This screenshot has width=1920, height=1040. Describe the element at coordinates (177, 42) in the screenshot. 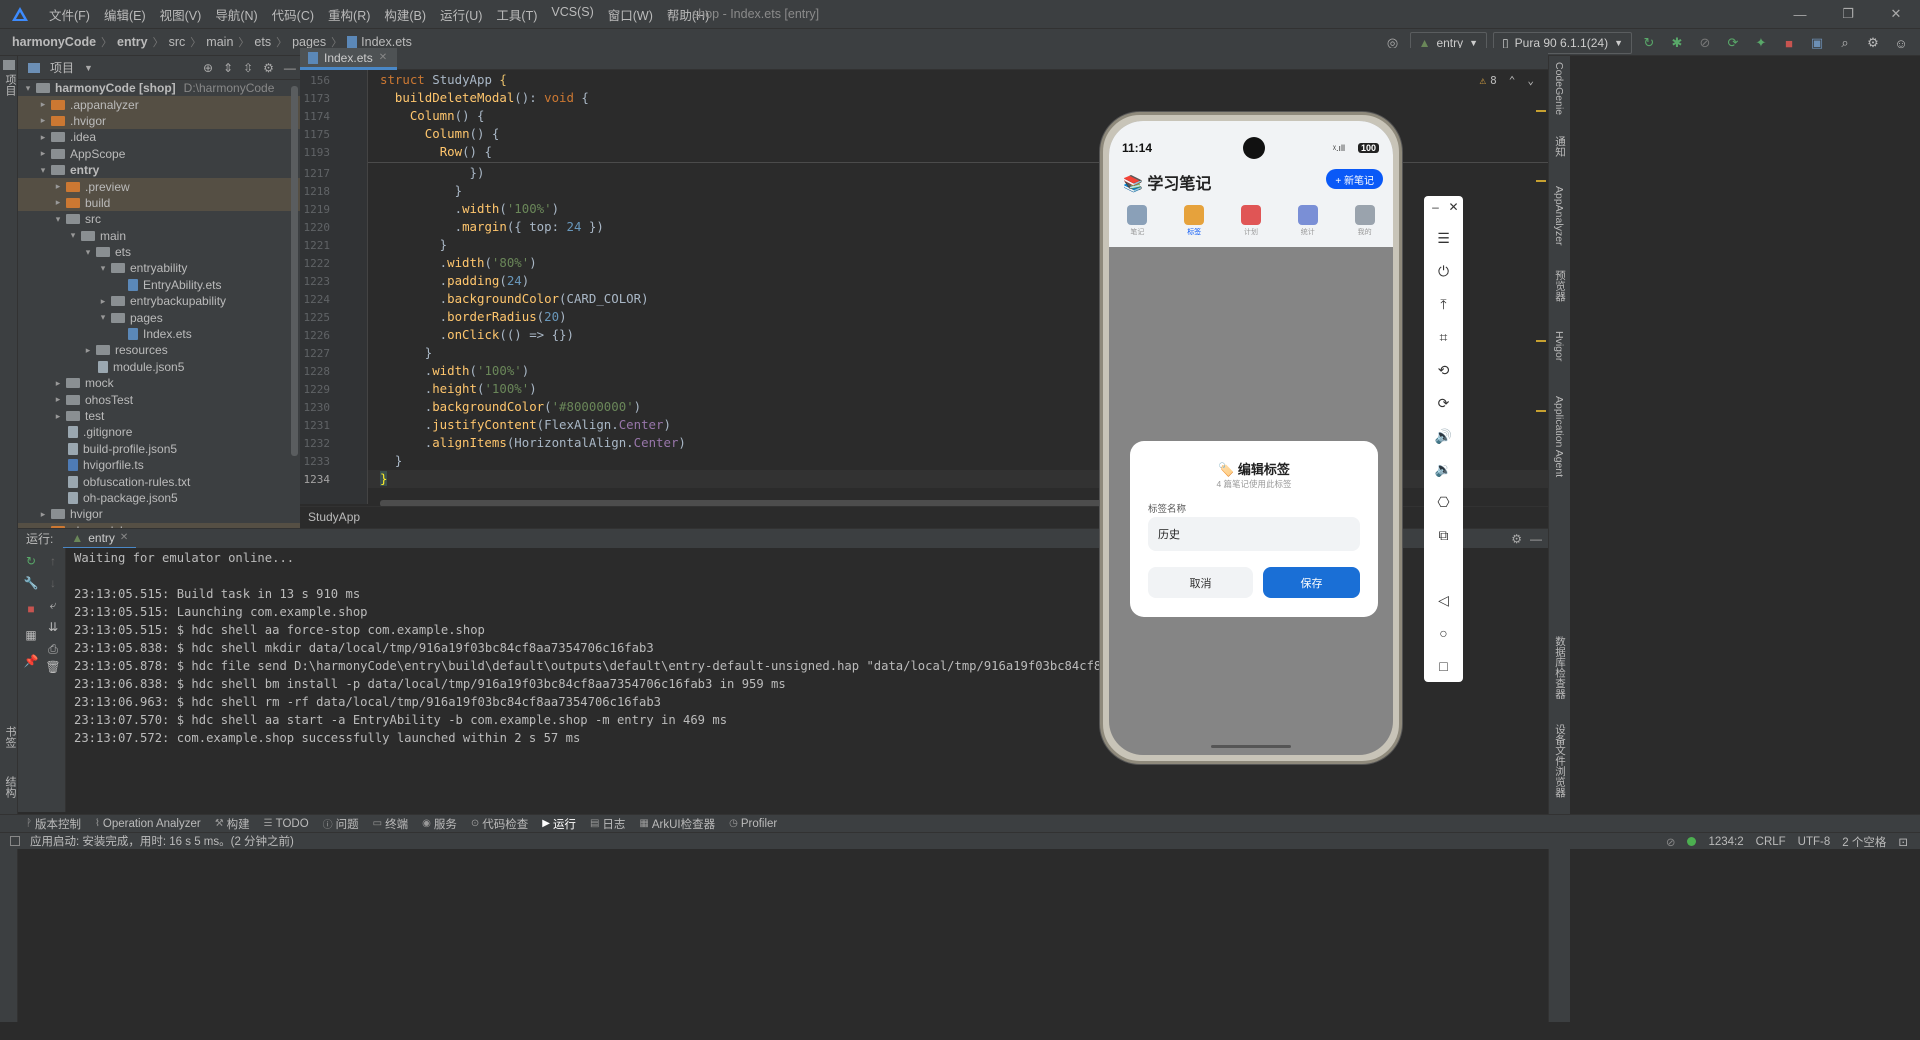

I see `breadcrumb-item: src` at that location.